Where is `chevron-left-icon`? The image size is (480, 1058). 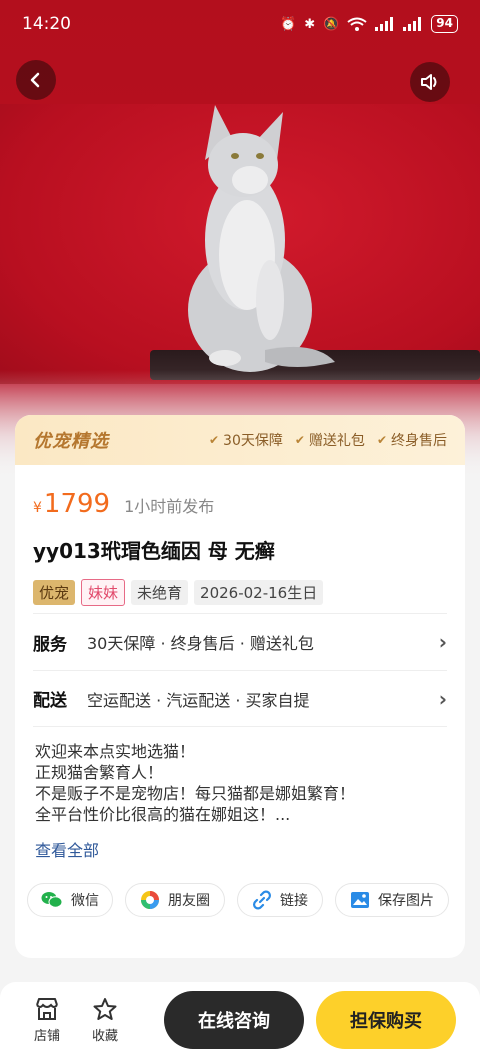
chevron-left-icon is located at coordinates (35, 80).